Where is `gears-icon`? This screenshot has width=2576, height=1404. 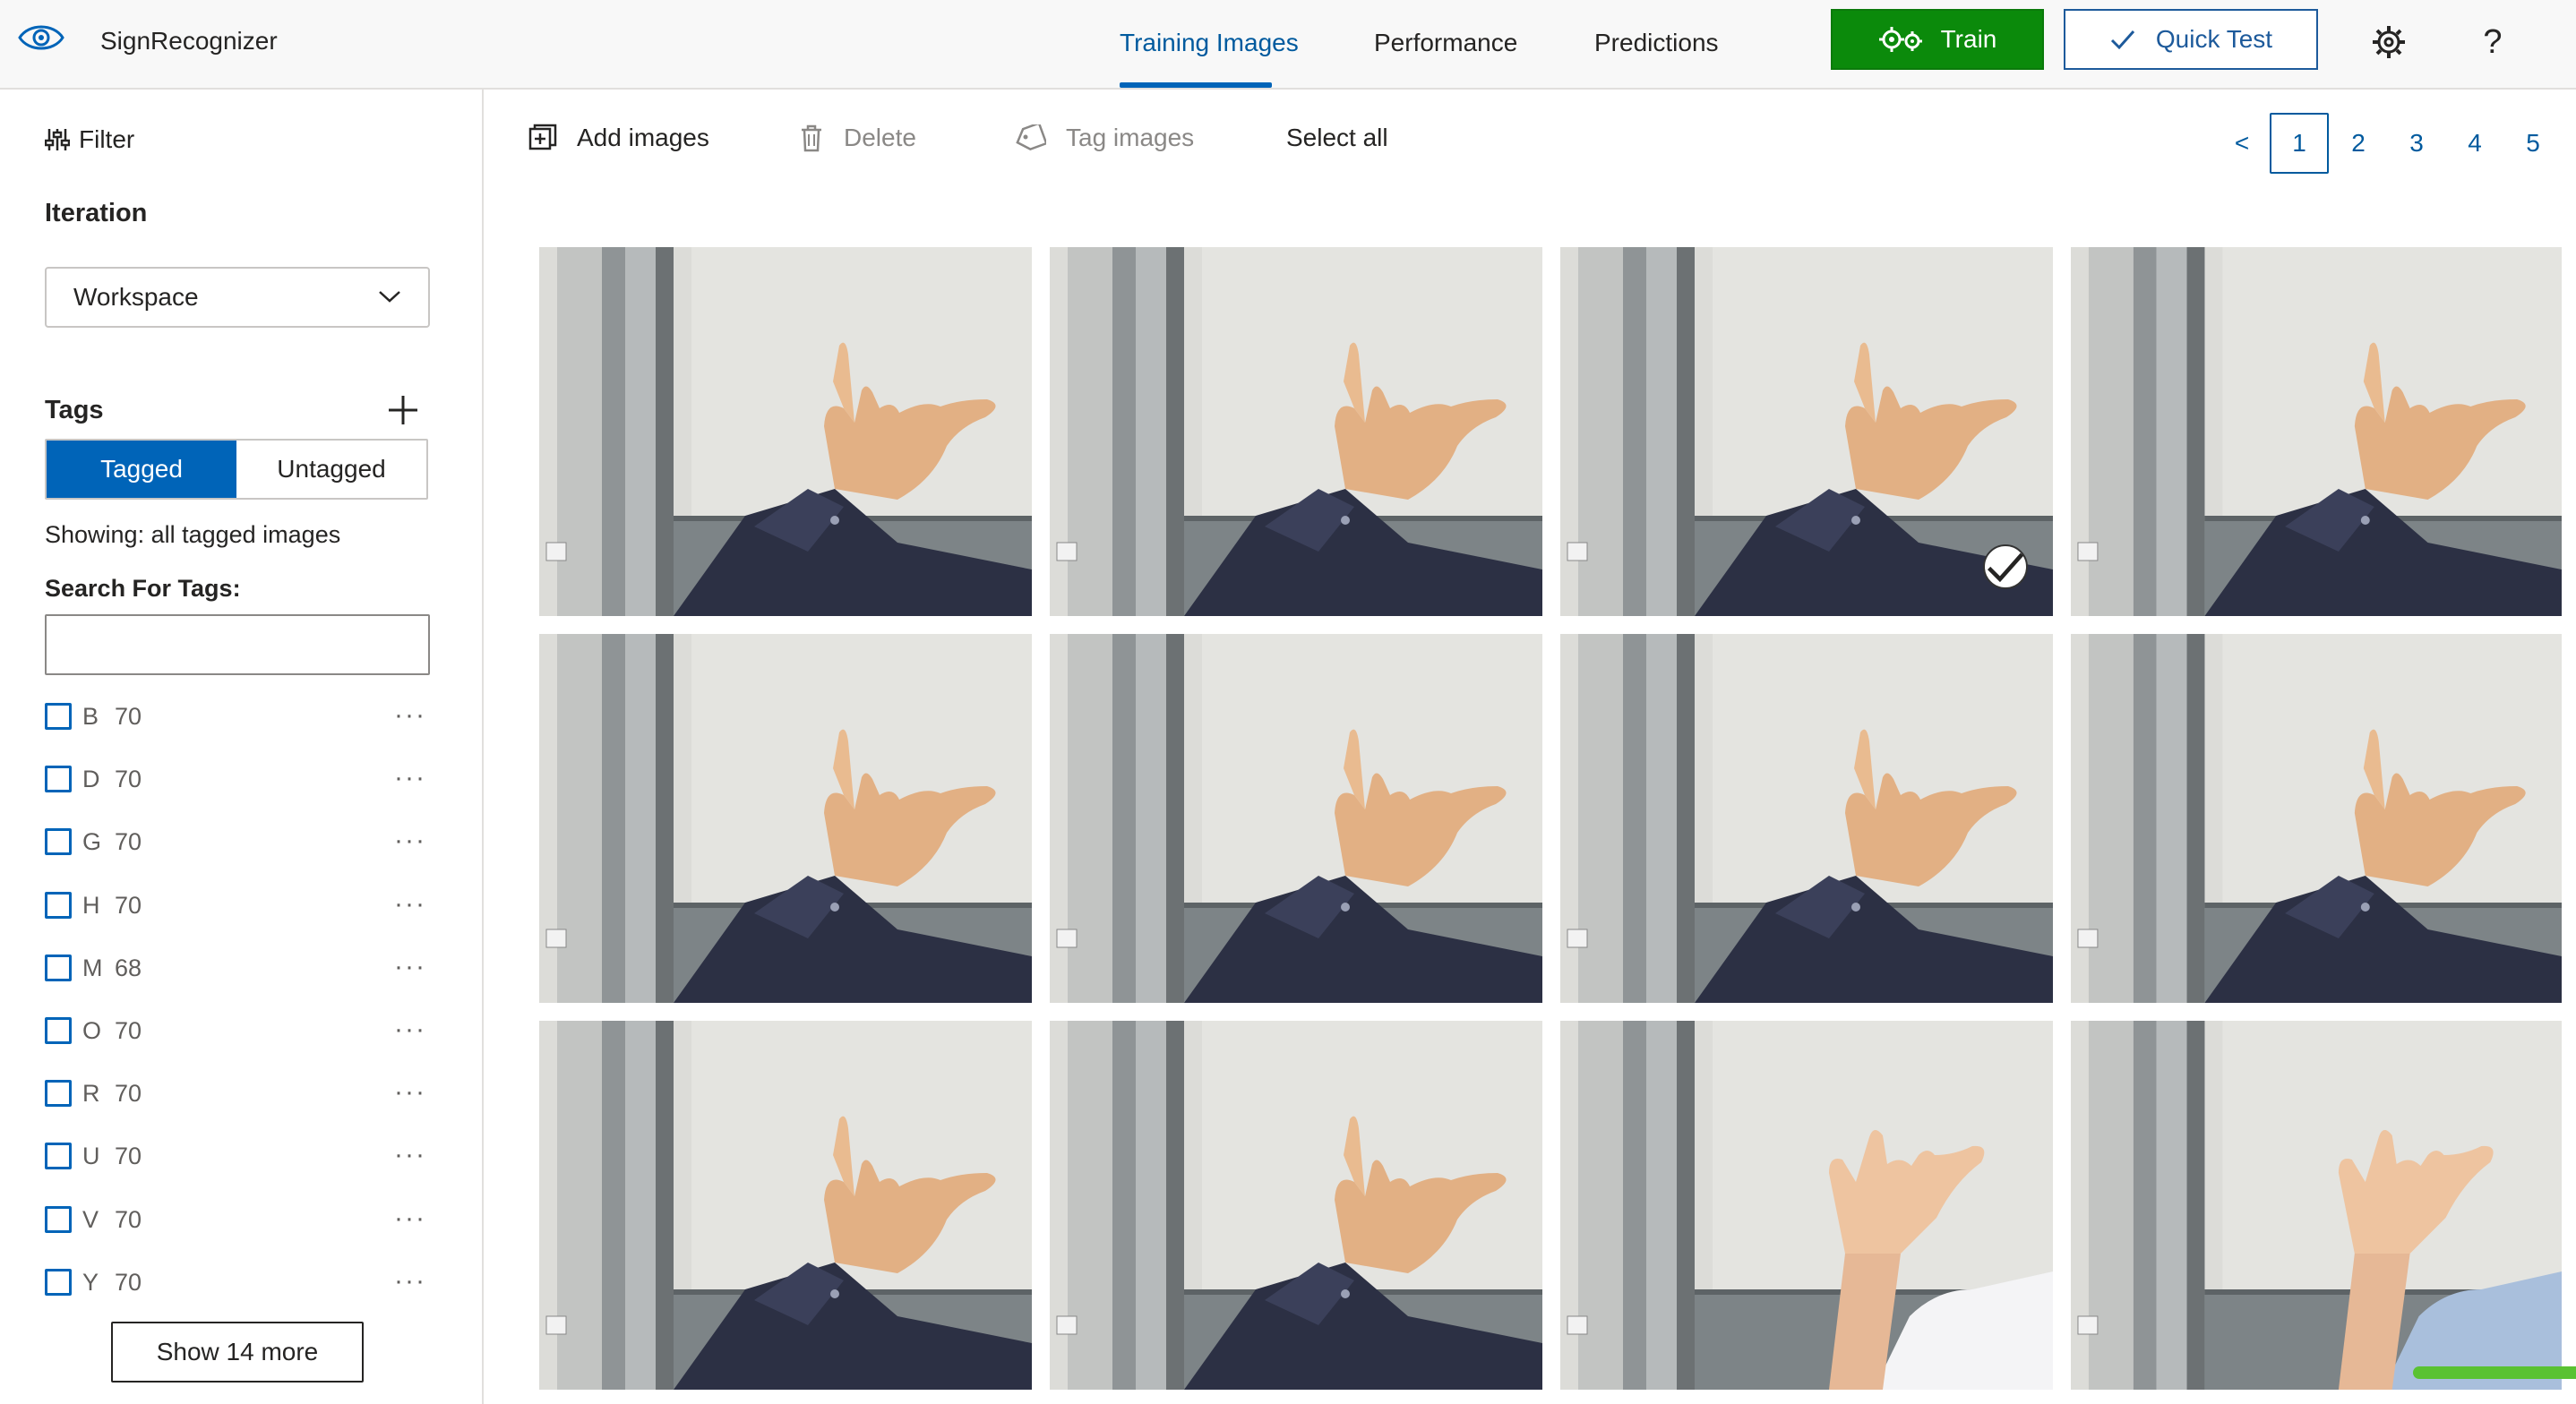 gears-icon is located at coordinates (1900, 39).